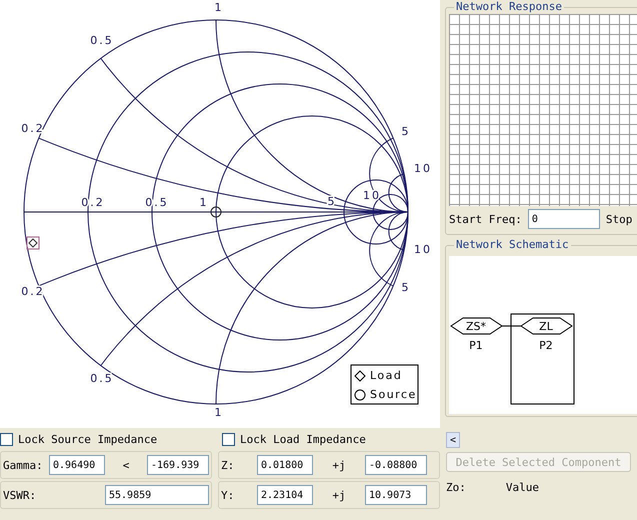 Image resolution: width=637 pixels, height=520 pixels. Describe the element at coordinates (228, 495) in the screenshot. I see `field-label: Y:` at that location.